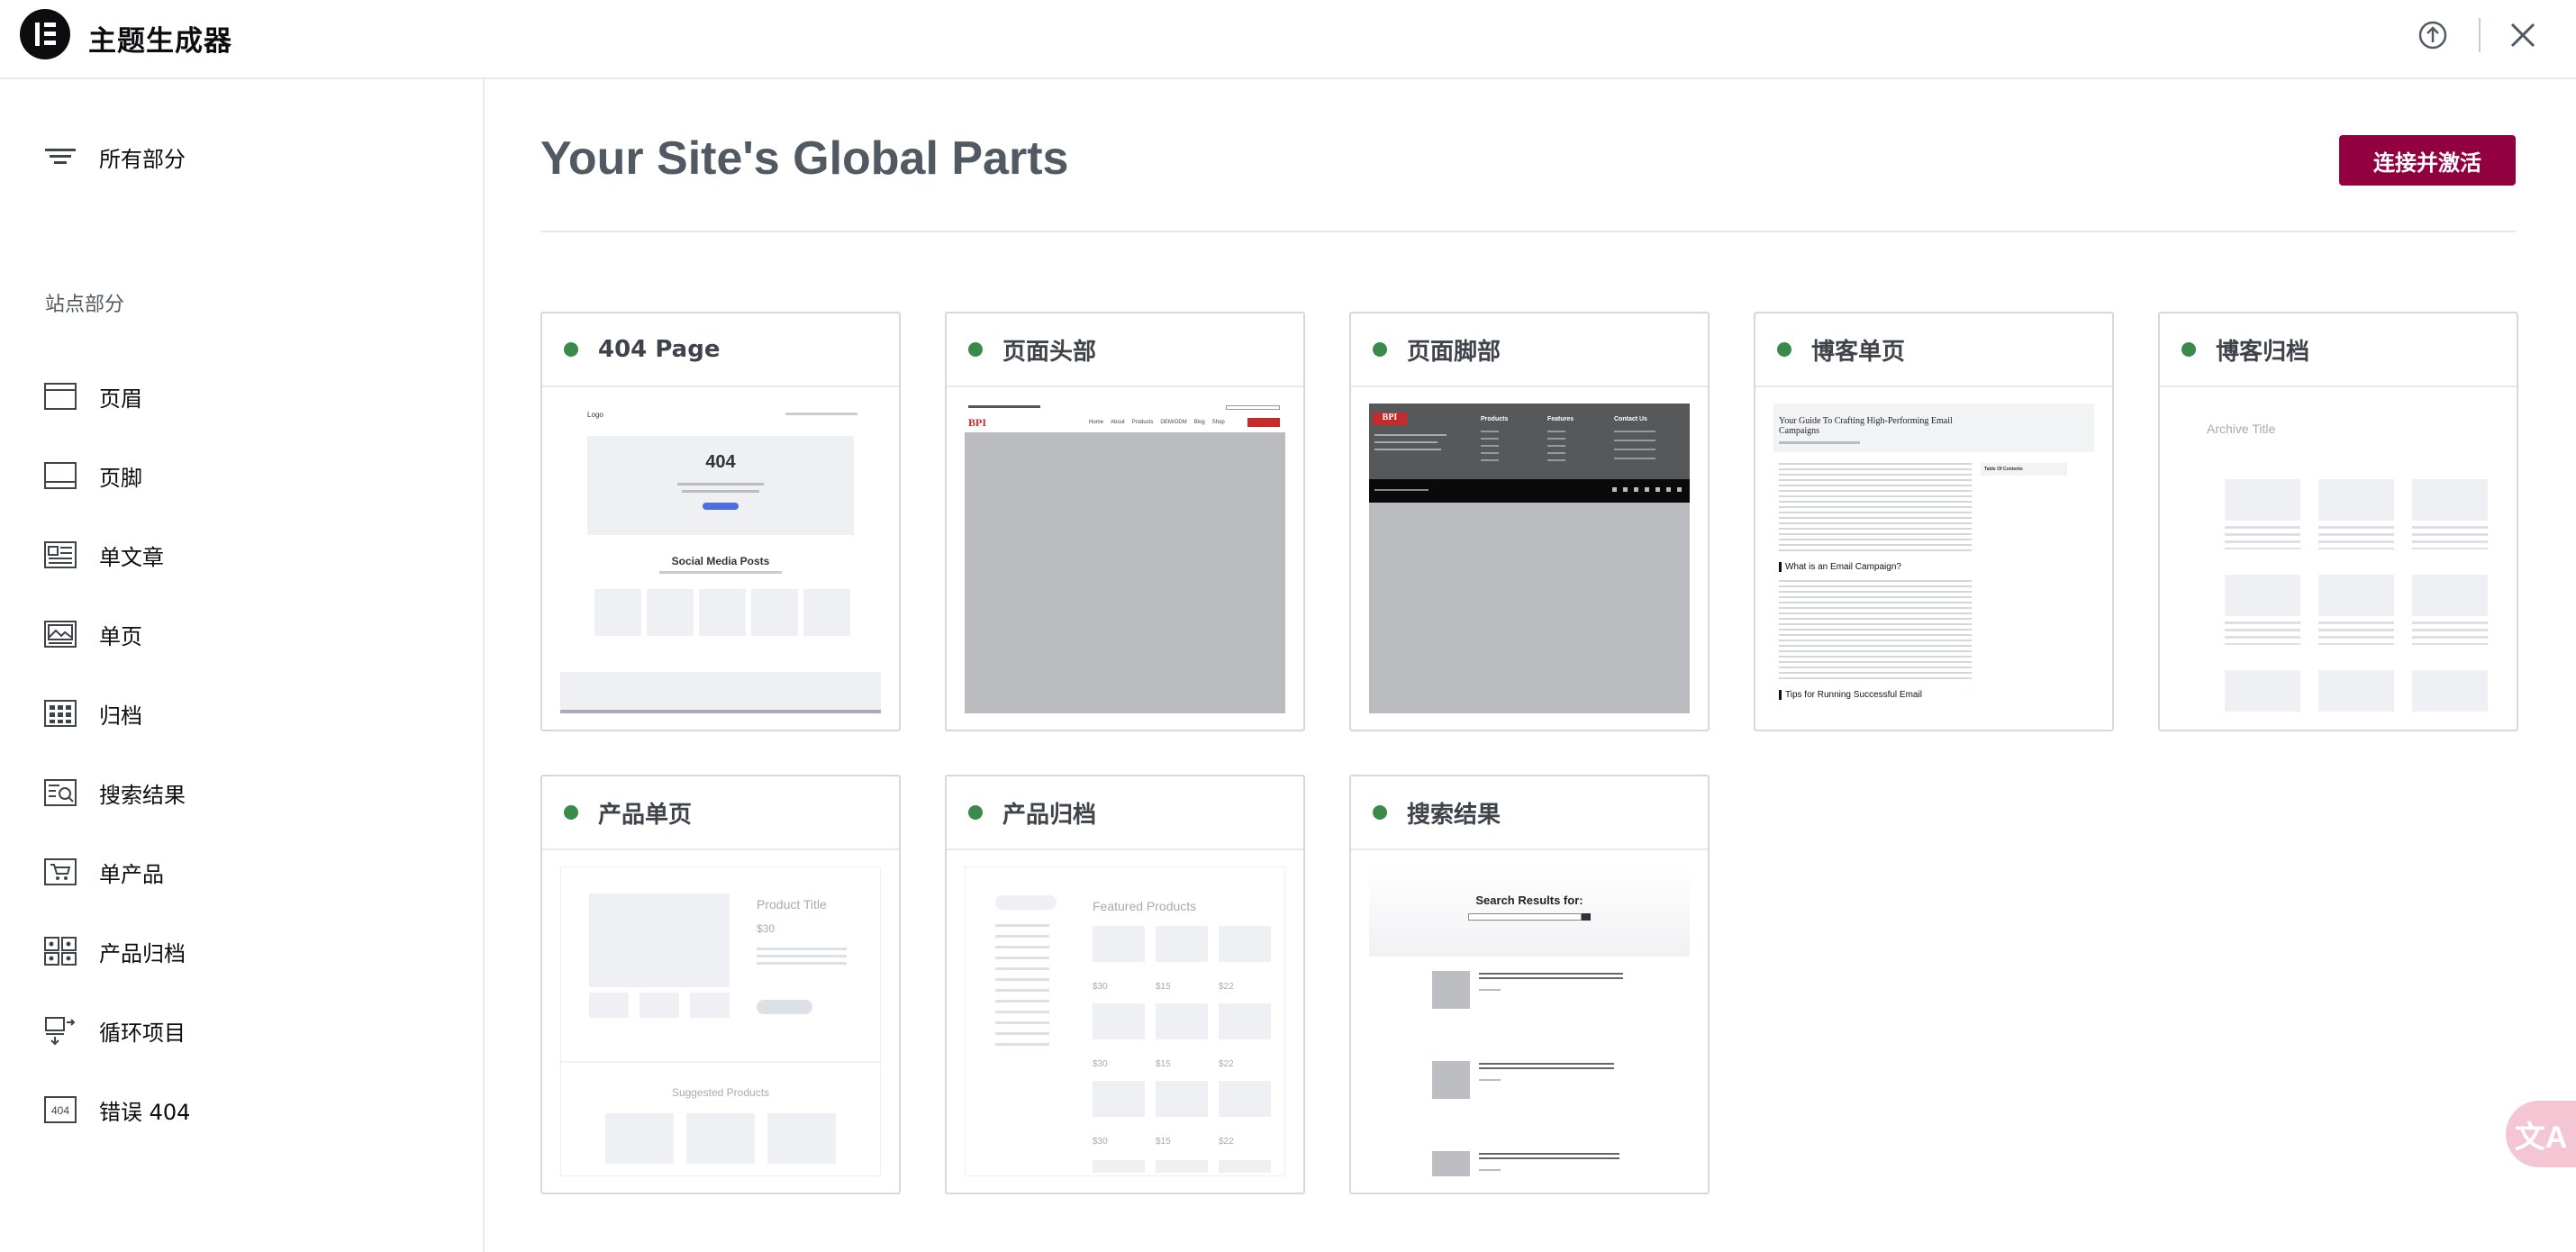 Image resolution: width=2576 pixels, height=1252 pixels. I want to click on close-icon, so click(2522, 35).